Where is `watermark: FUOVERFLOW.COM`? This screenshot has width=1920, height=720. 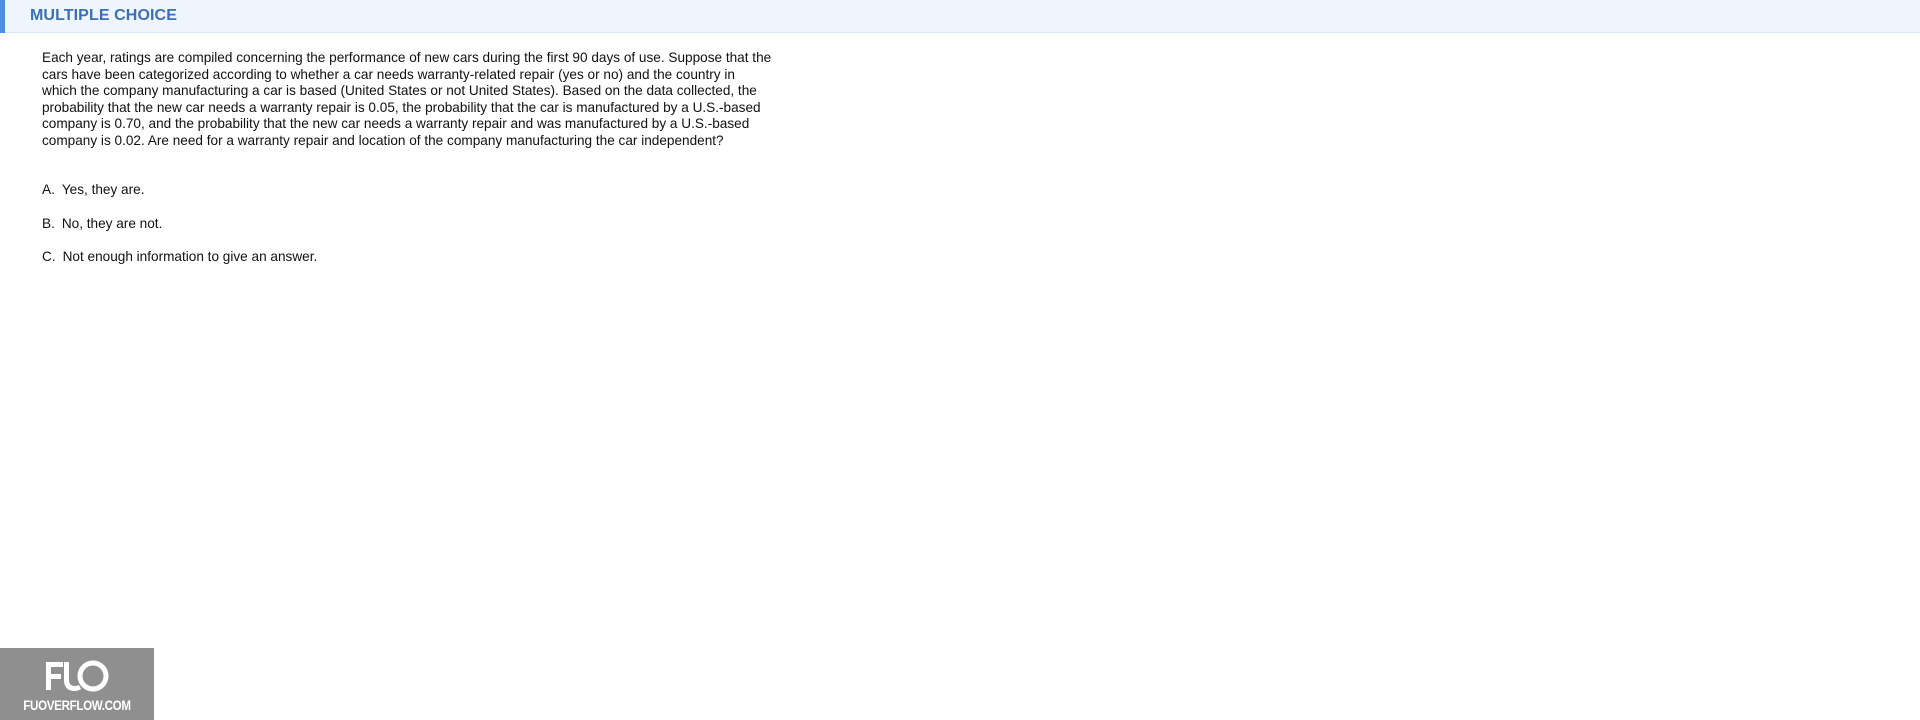 watermark: FUOVERFLOW.COM is located at coordinates (77, 684).